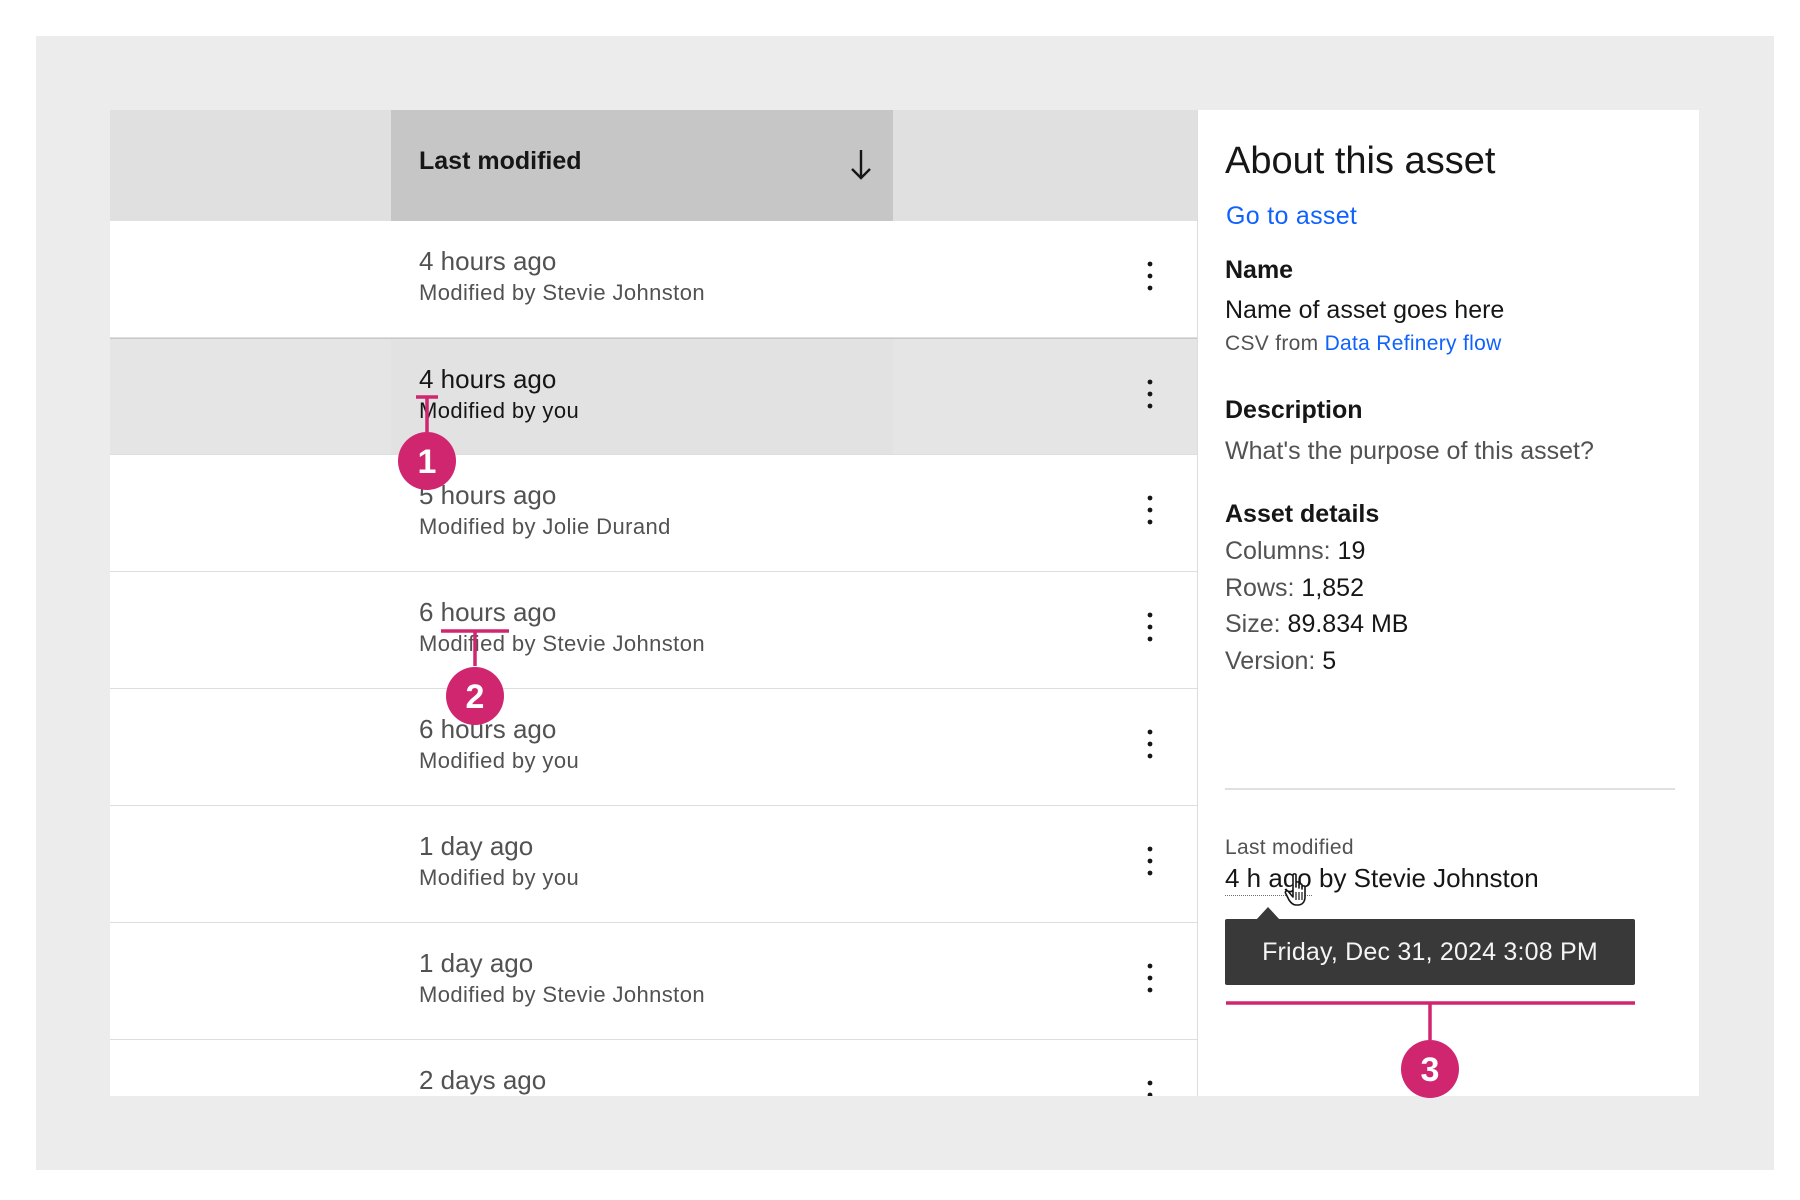 The width and height of the screenshot is (1800, 1200). I want to click on asset-source: CSV from Data Refinery flow, so click(1363, 344).